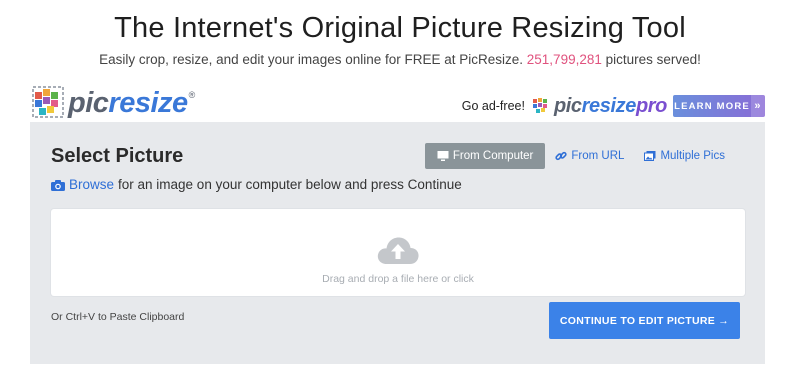  What do you see at coordinates (58, 185) in the screenshot?
I see `camera-icon` at bounding box center [58, 185].